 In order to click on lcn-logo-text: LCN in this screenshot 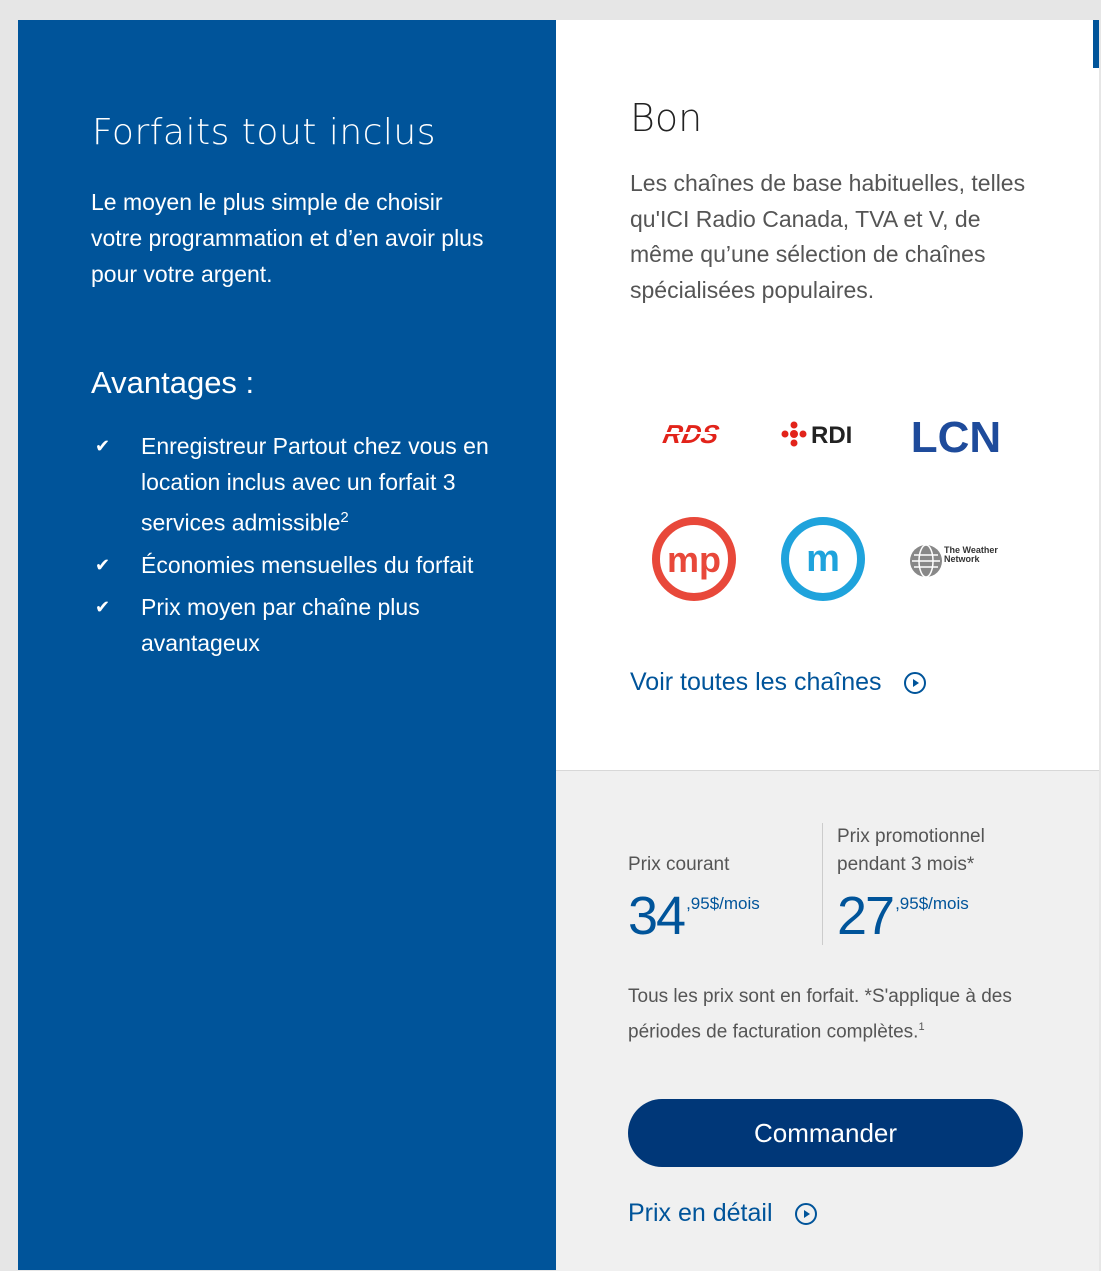, I will do `click(956, 437)`.